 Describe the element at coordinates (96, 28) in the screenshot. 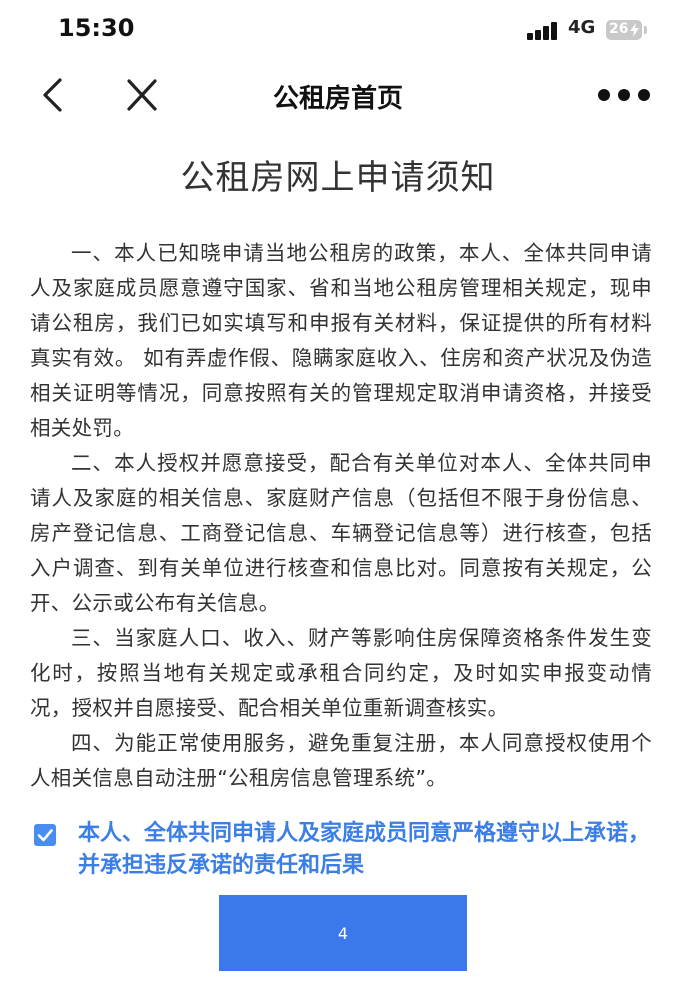

I see `status-time: 15:30` at that location.